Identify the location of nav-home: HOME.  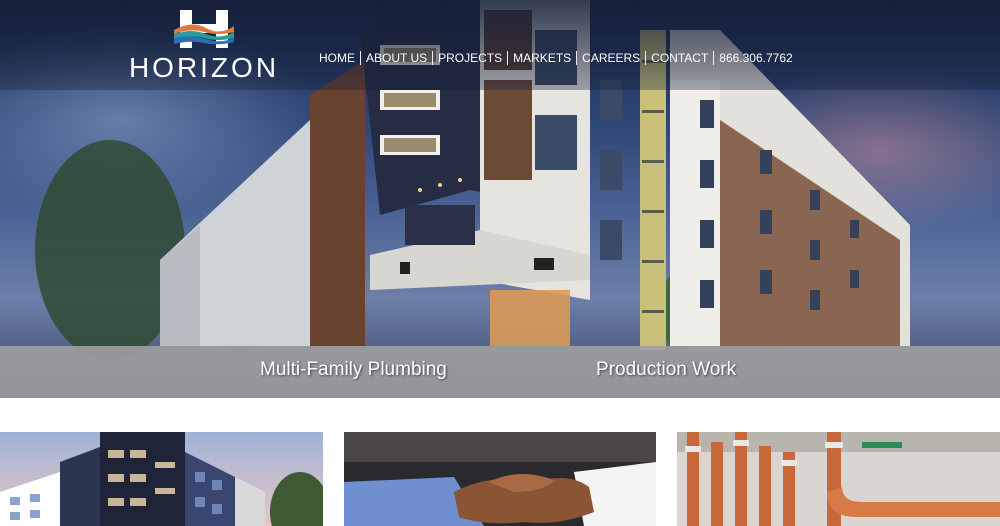
(337, 58).